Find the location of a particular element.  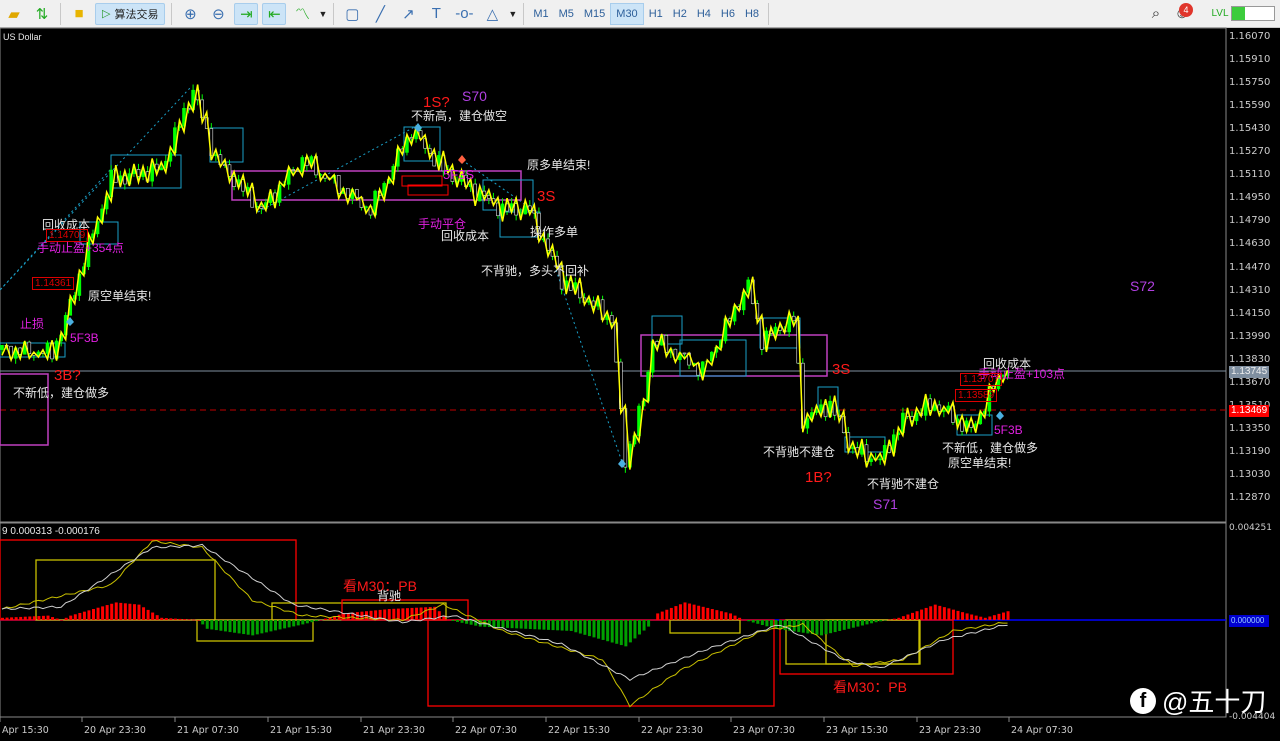

time-axis-label: 24 Apr 07:30 is located at coordinates (1042, 730).